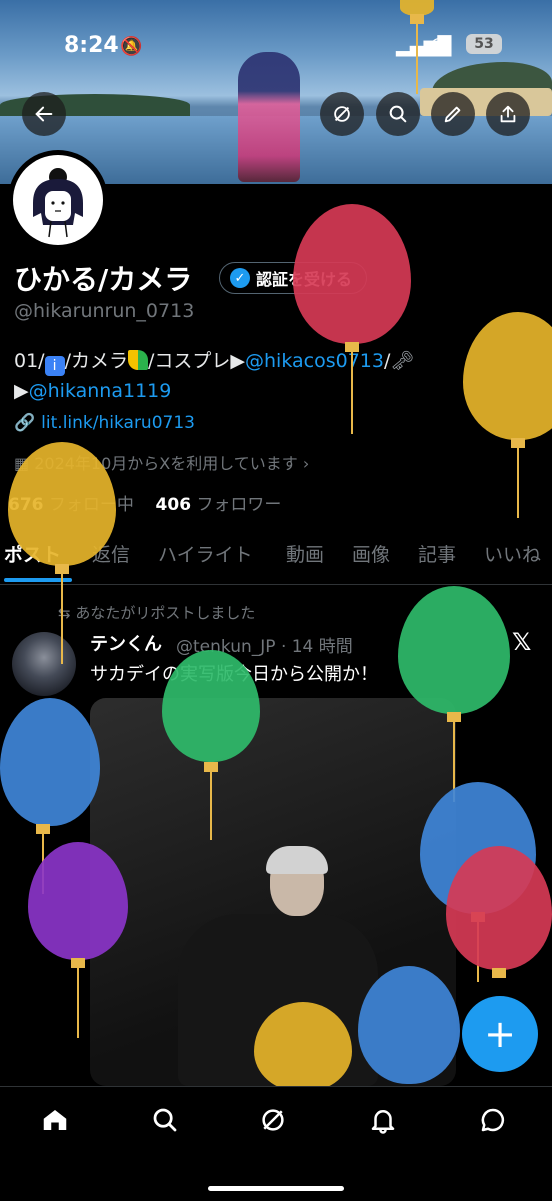  I want to click on status-time: 8:24, so click(91, 45).